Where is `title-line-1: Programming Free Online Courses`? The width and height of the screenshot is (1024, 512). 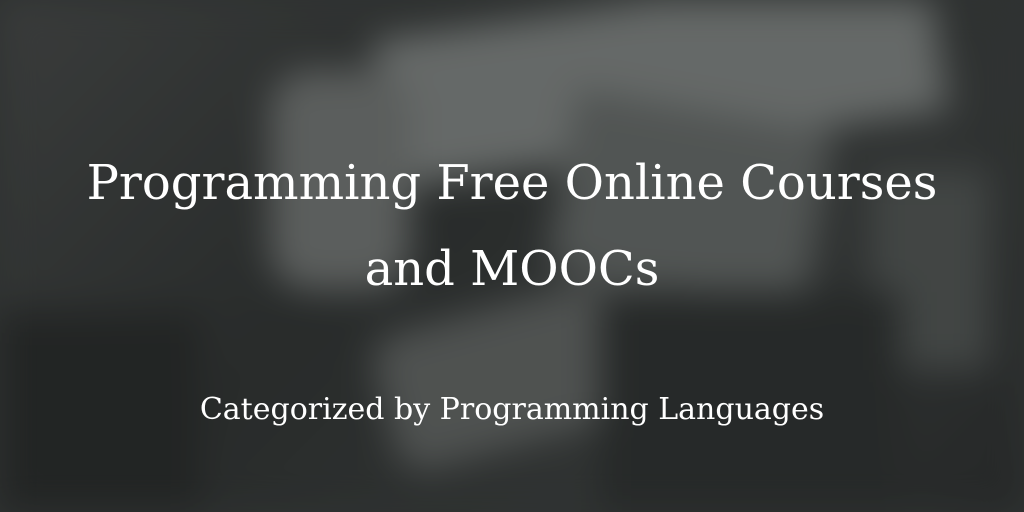 title-line-1: Programming Free Online Courses is located at coordinates (512, 183).